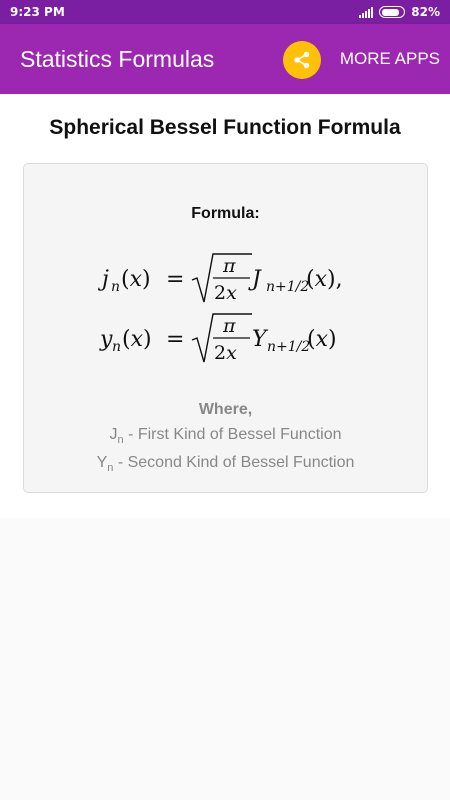 The width and height of the screenshot is (450, 800). I want to click on status-bar: 9:23 PM 82%, so click(225, 12).